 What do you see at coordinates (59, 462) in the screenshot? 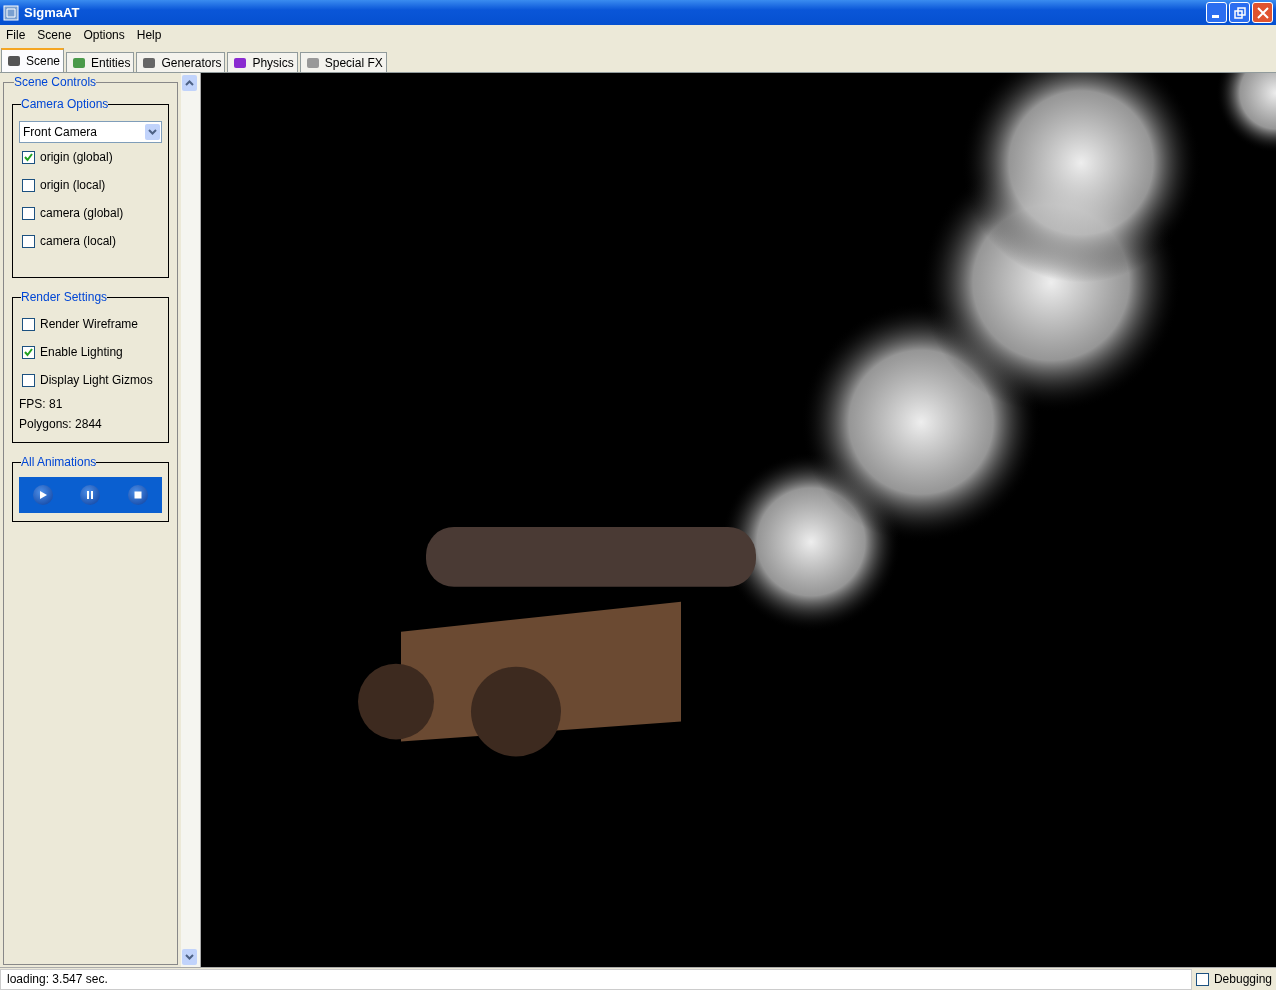
I see `group-title: All Animations` at bounding box center [59, 462].